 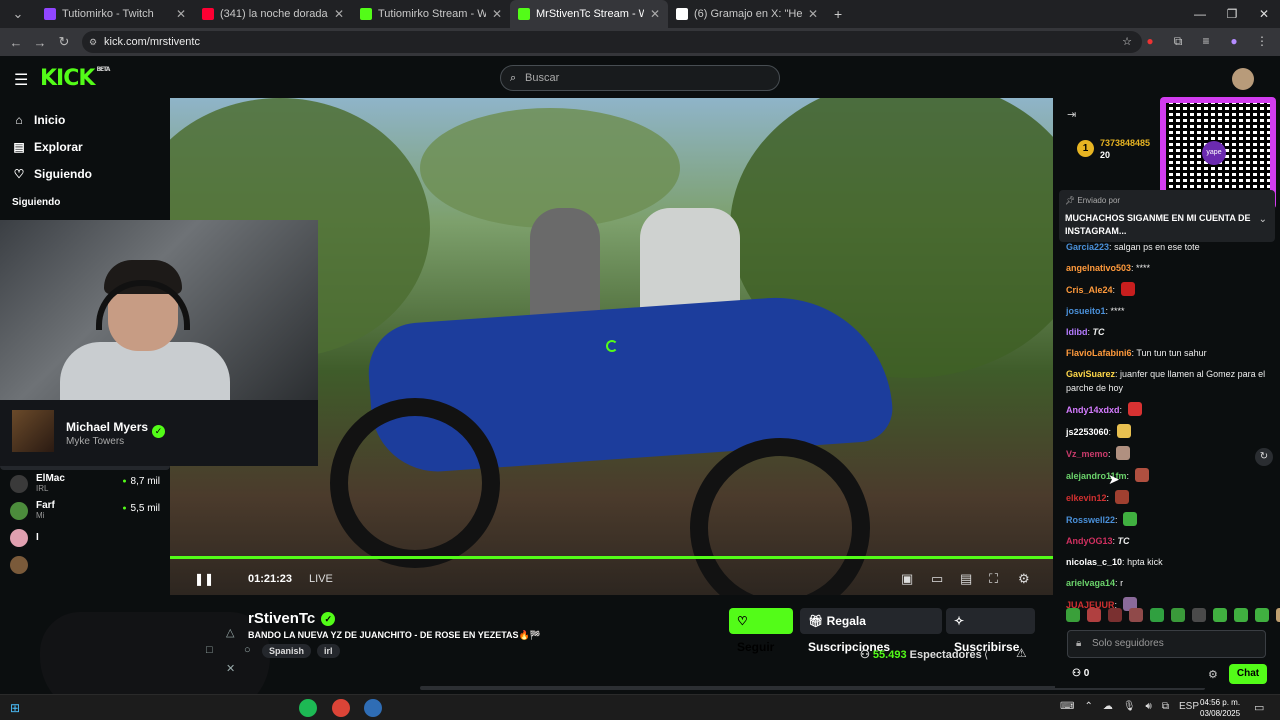 What do you see at coordinates (292, 618) in the screenshot?
I see `channel-name: rStivenTc ✓` at bounding box center [292, 618].